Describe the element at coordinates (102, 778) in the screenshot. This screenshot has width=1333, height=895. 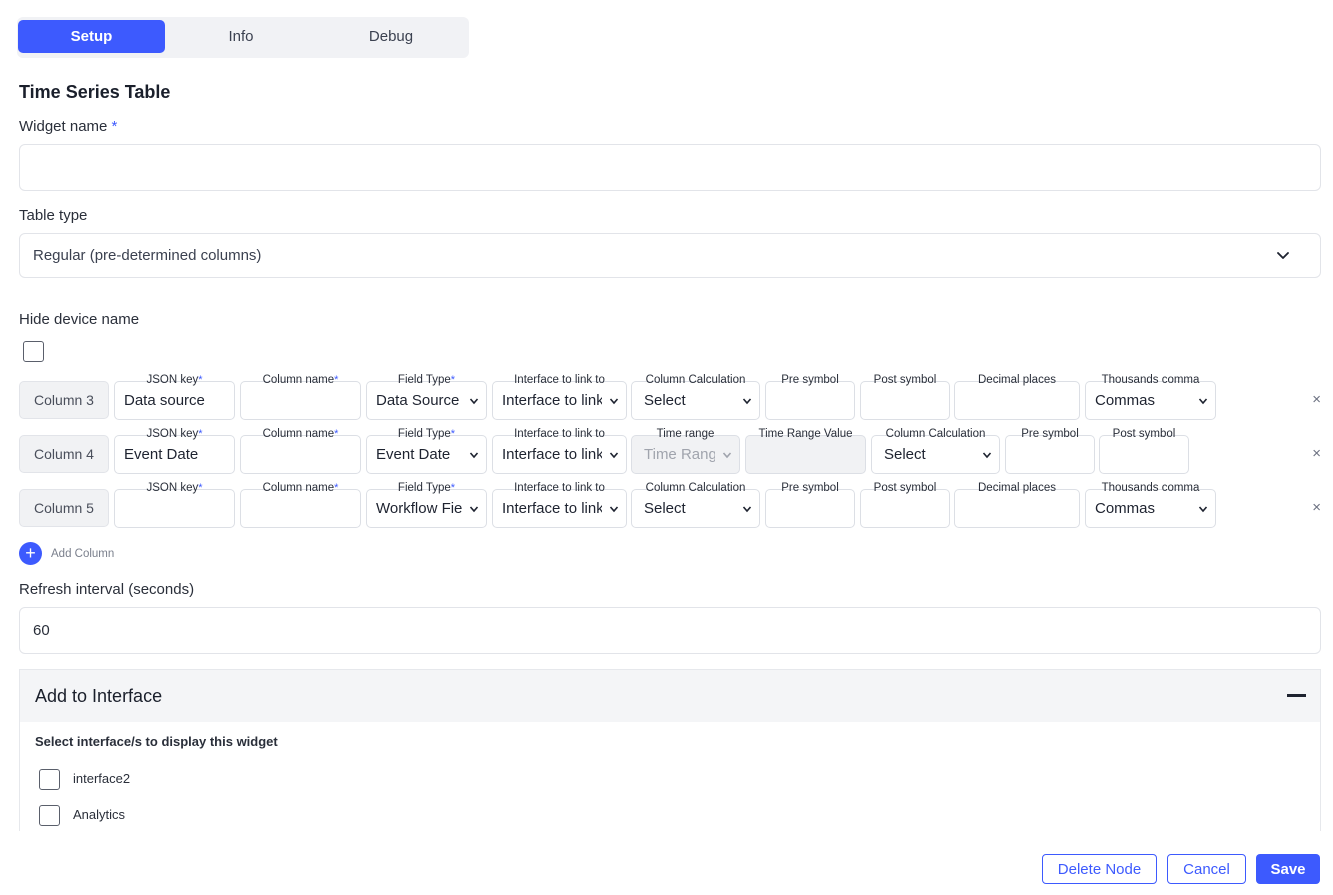
I see `interface-option-label: interface2` at that location.